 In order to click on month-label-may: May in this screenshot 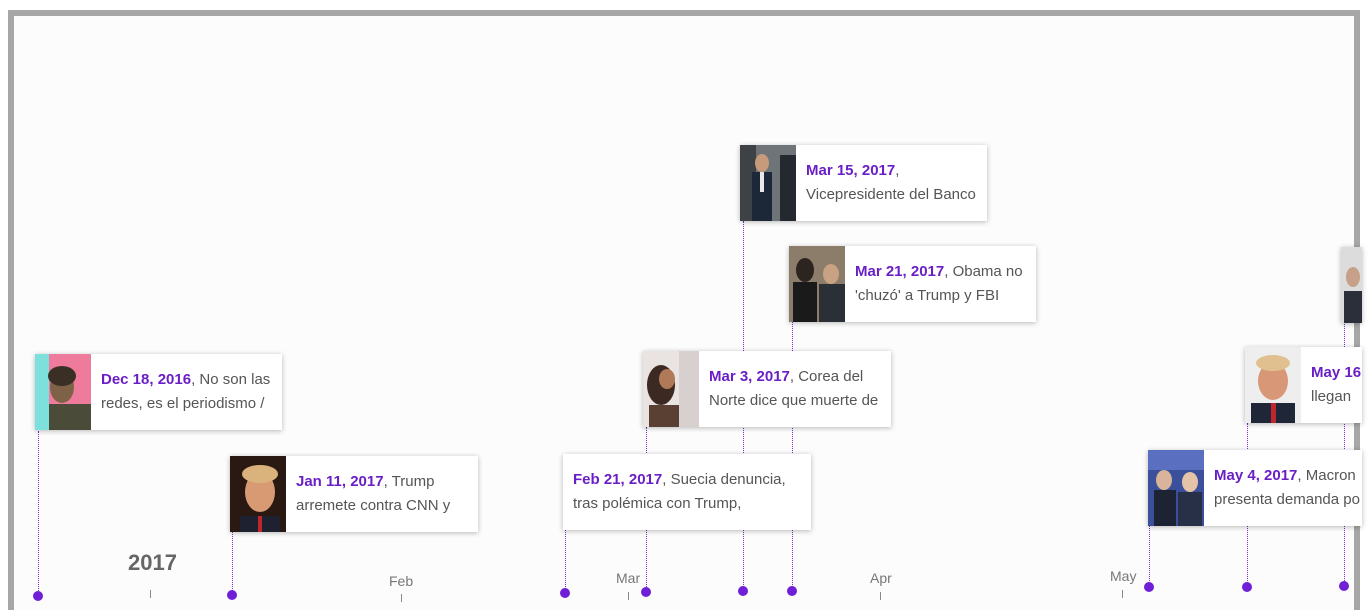, I will do `click(1123, 576)`.